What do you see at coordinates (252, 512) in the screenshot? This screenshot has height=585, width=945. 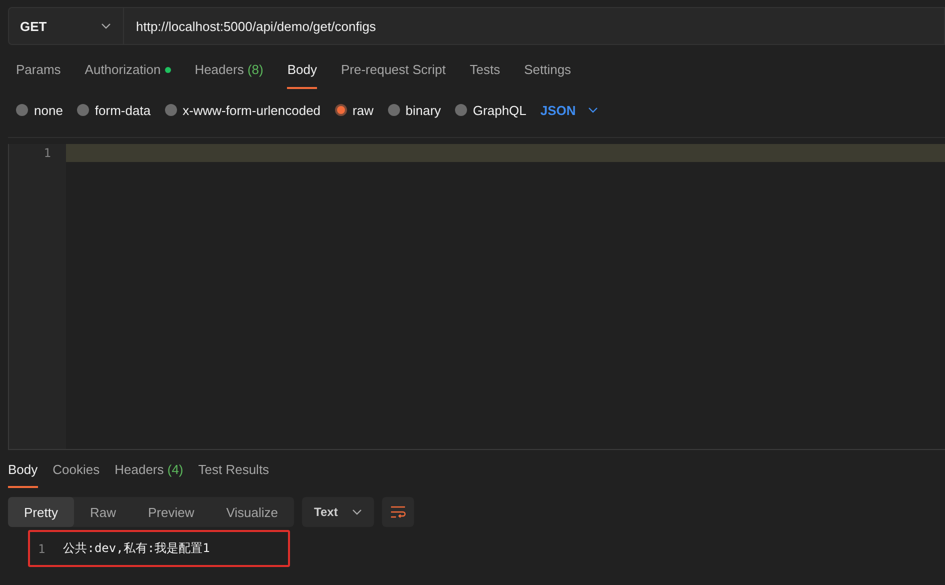 I see `view-tab: Visualize` at bounding box center [252, 512].